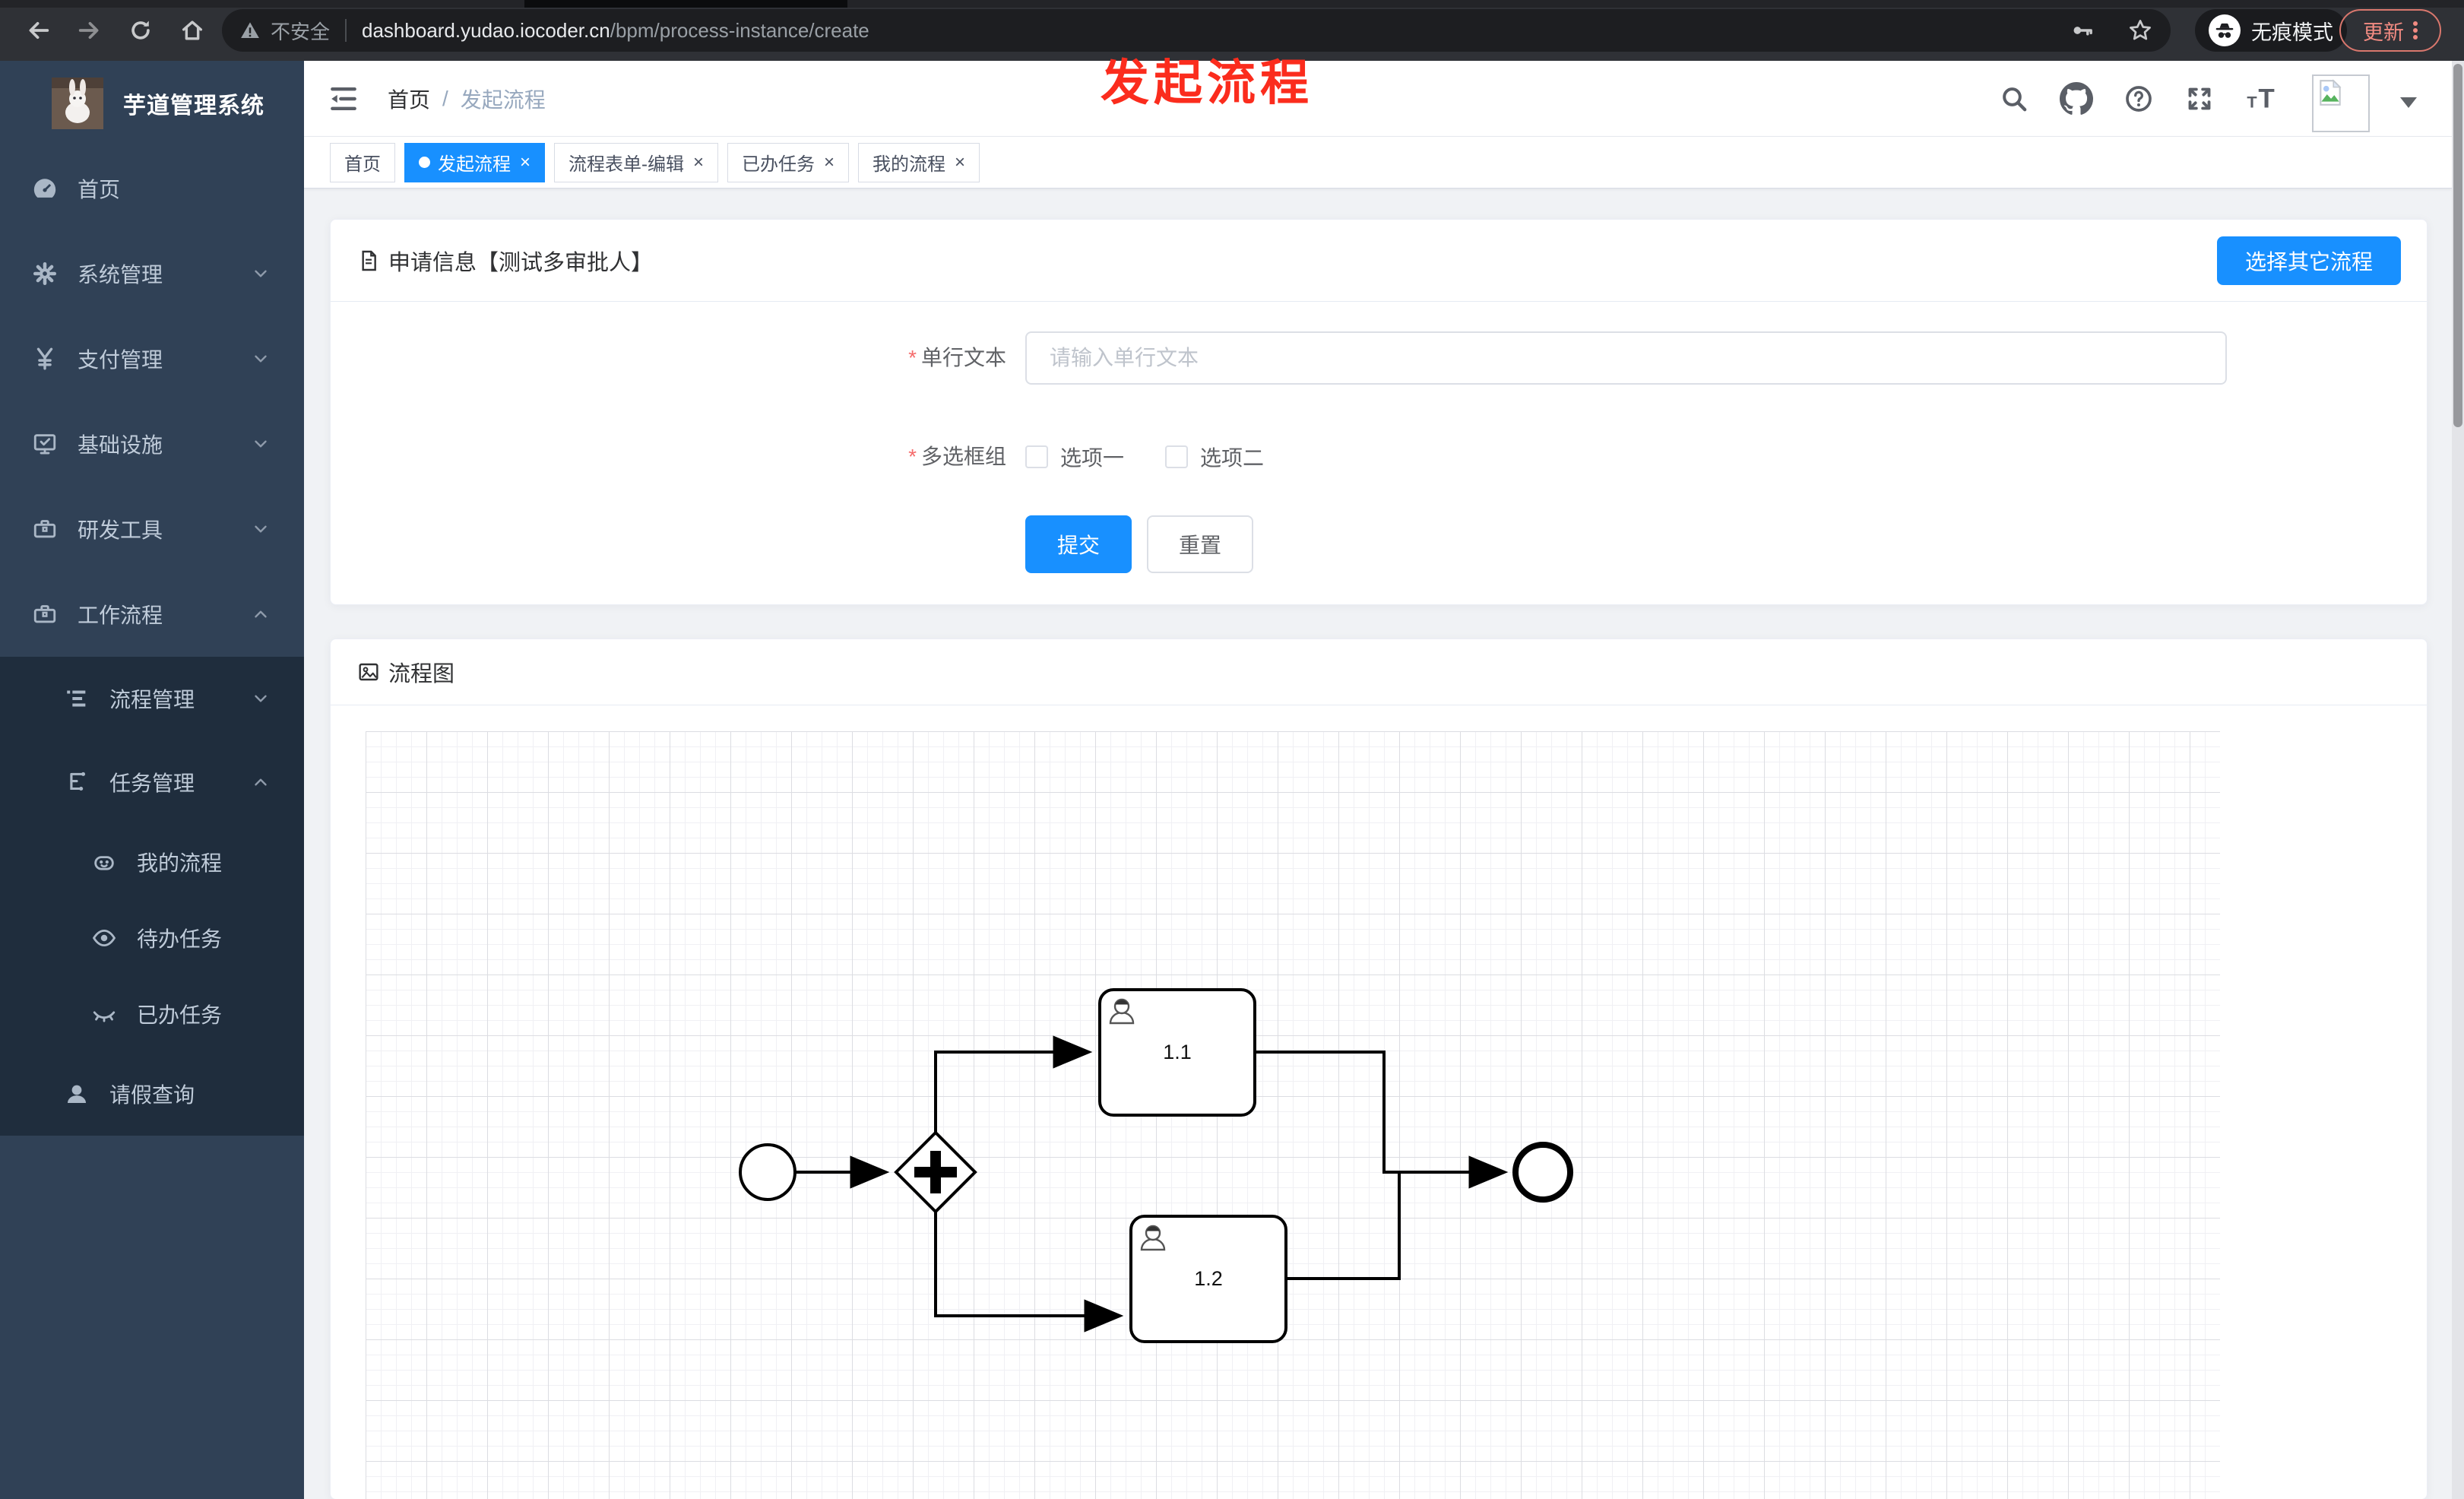  Describe the element at coordinates (636, 162) in the screenshot. I see `tab-process-form-edit: 流程表单-编辑 ×` at that location.